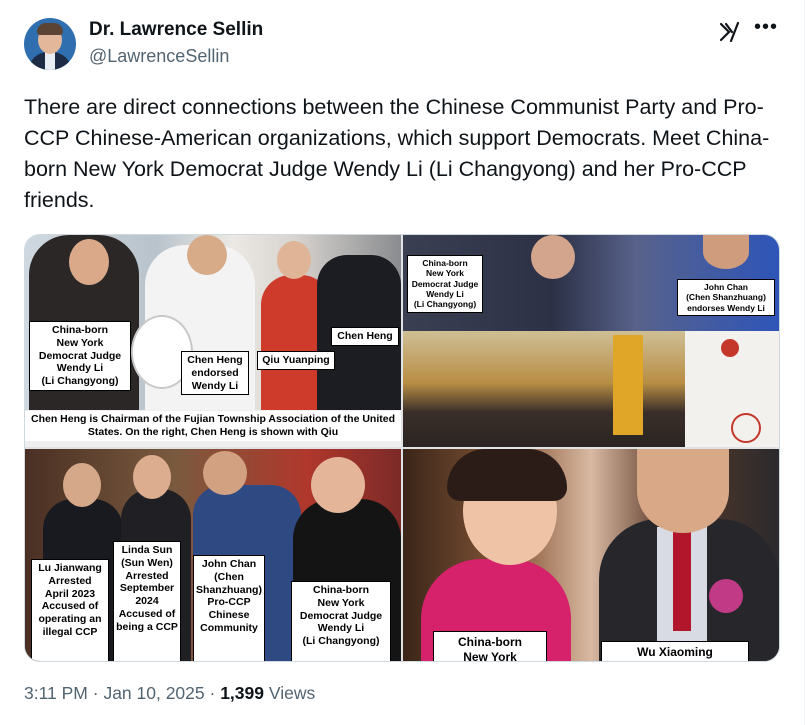 The width and height of the screenshot is (805, 725). I want to click on photo-letter-emblem, so click(730, 348).